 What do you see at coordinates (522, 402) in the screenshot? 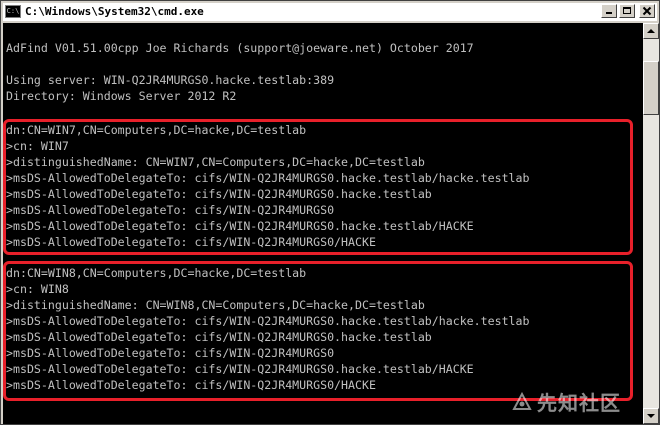
I see `xianzhi-logo-icon` at bounding box center [522, 402].